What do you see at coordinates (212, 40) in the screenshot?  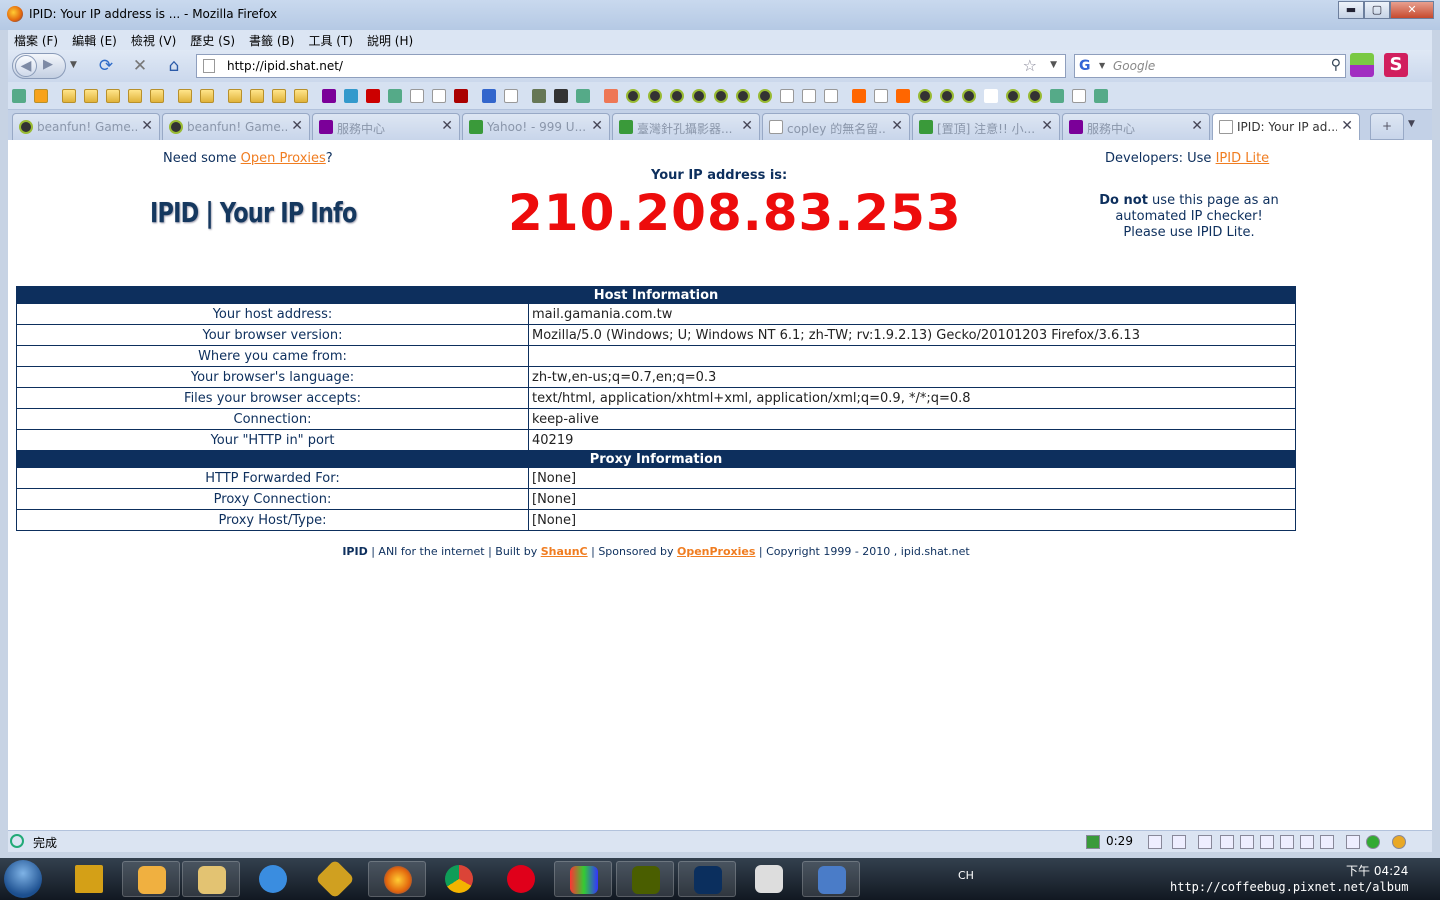 I see `menu-history: 歷史 (S)` at bounding box center [212, 40].